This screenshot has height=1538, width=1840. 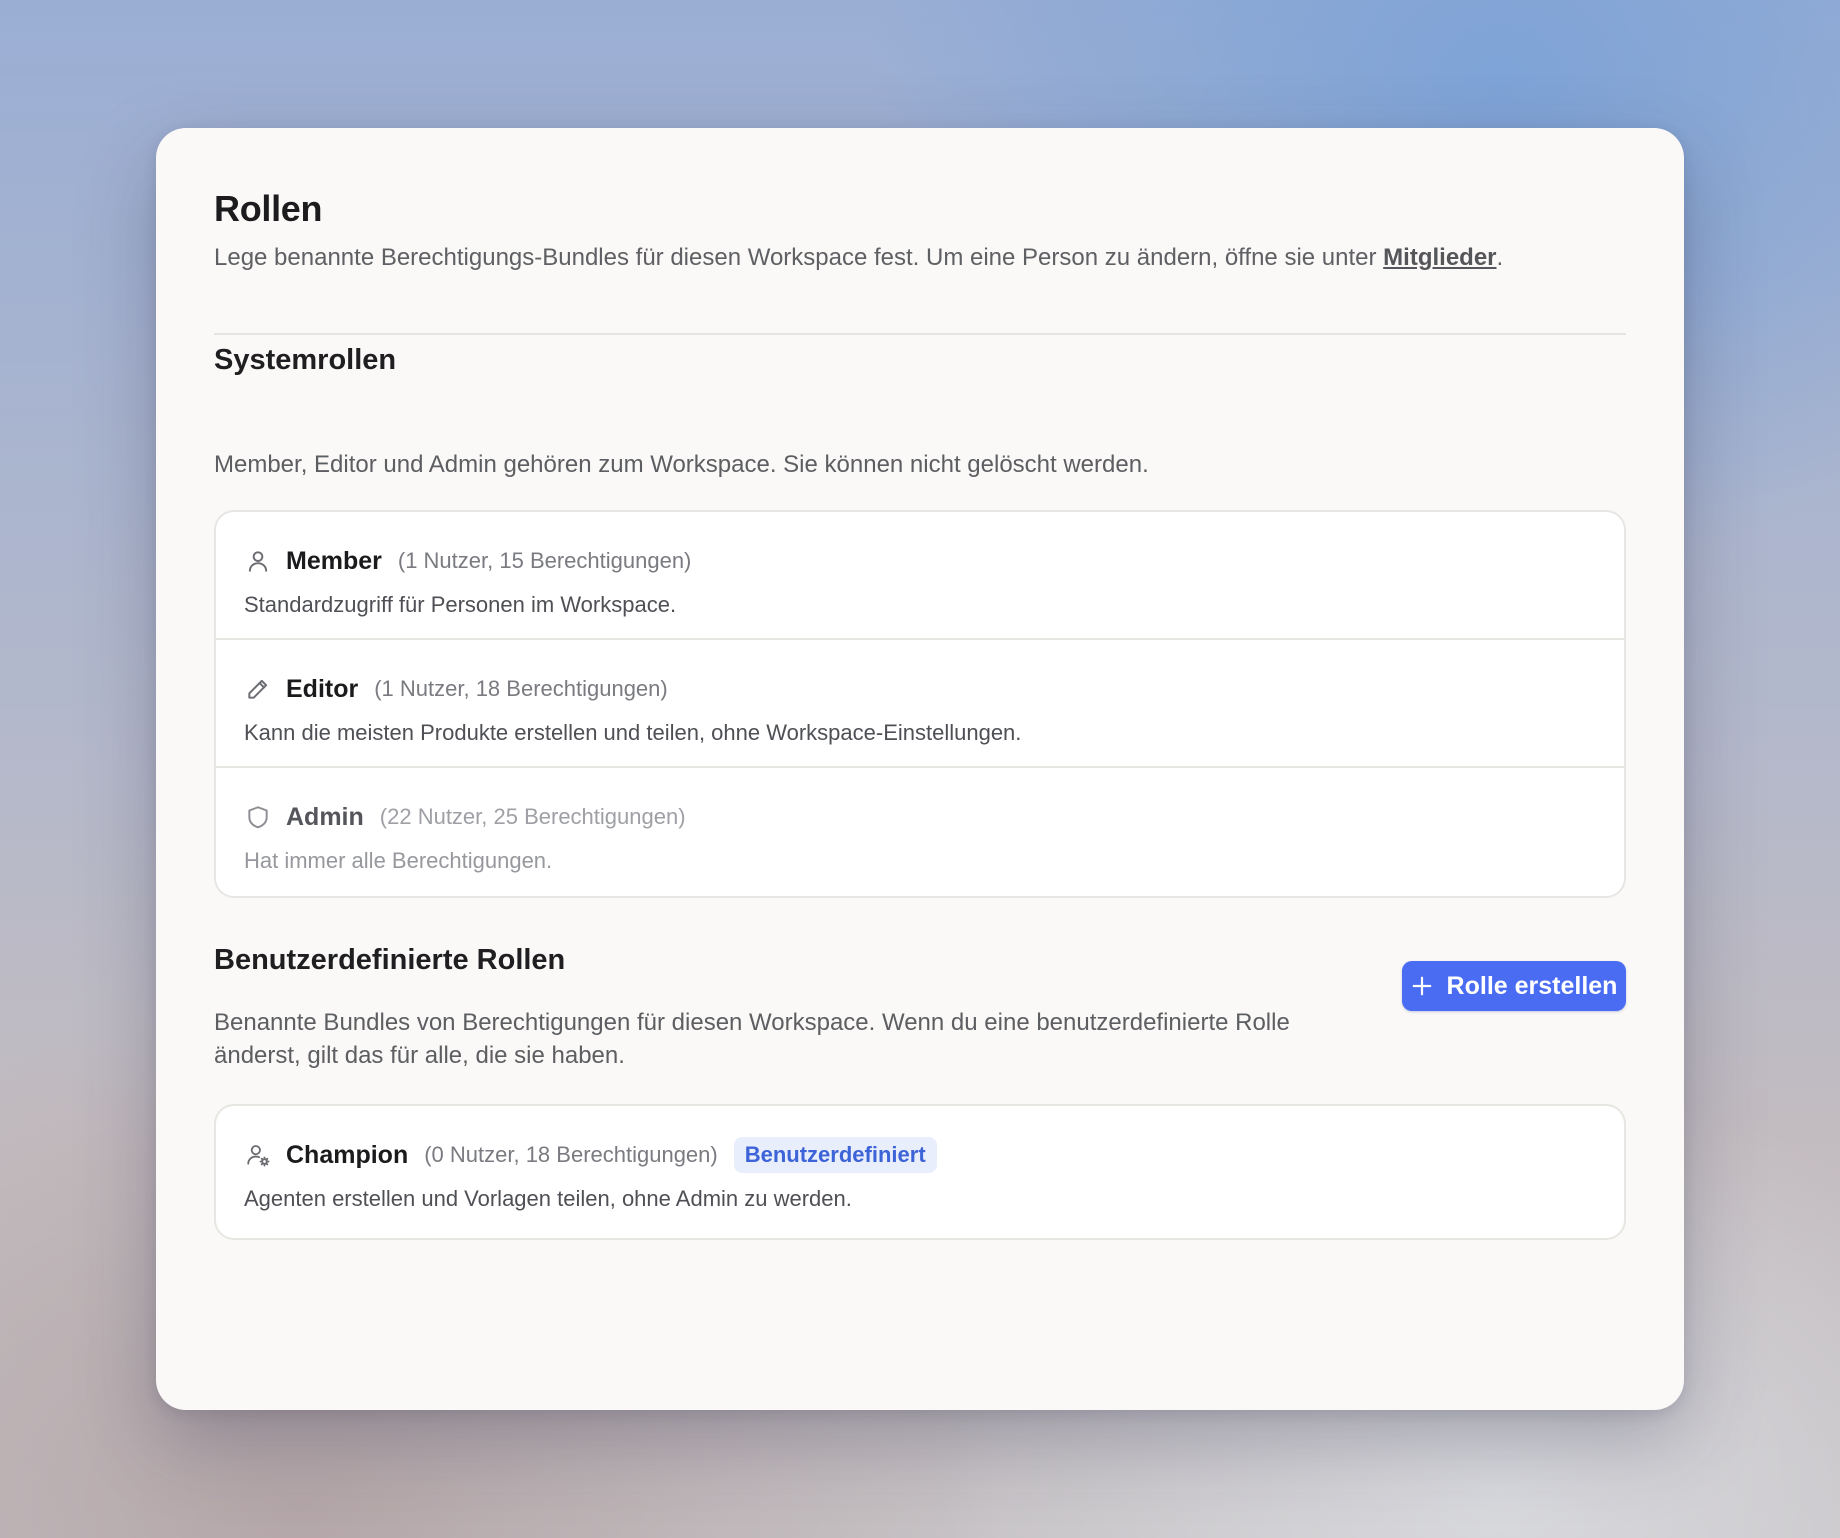 I want to click on user-gear-icon, so click(x=258, y=1155).